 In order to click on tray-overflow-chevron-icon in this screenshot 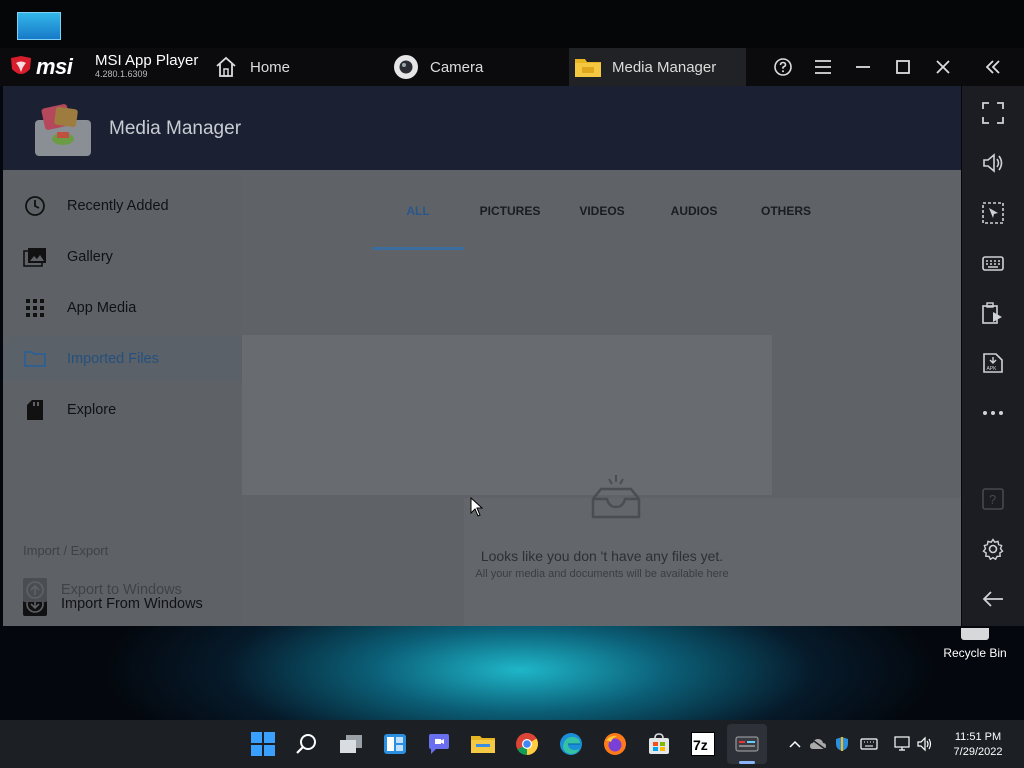, I will do `click(795, 744)`.